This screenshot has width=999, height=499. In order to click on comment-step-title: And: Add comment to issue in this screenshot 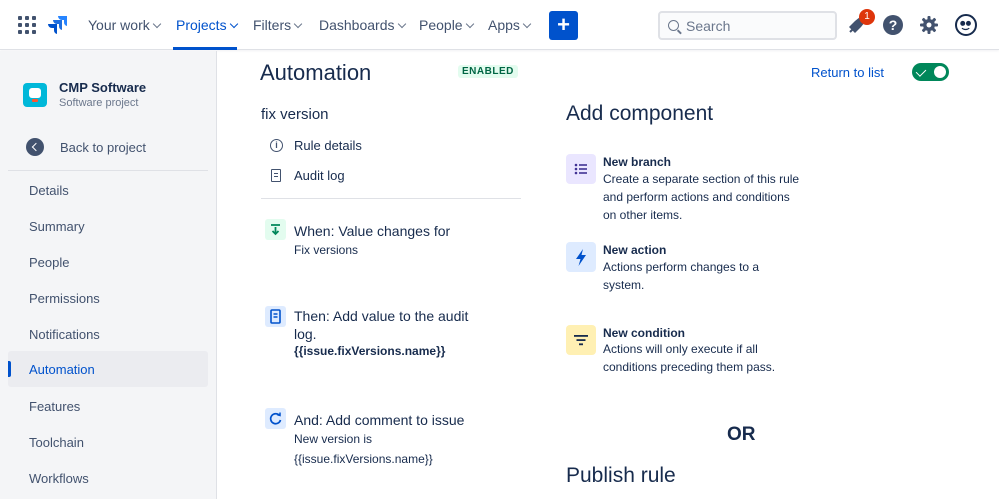, I will do `click(379, 420)`.